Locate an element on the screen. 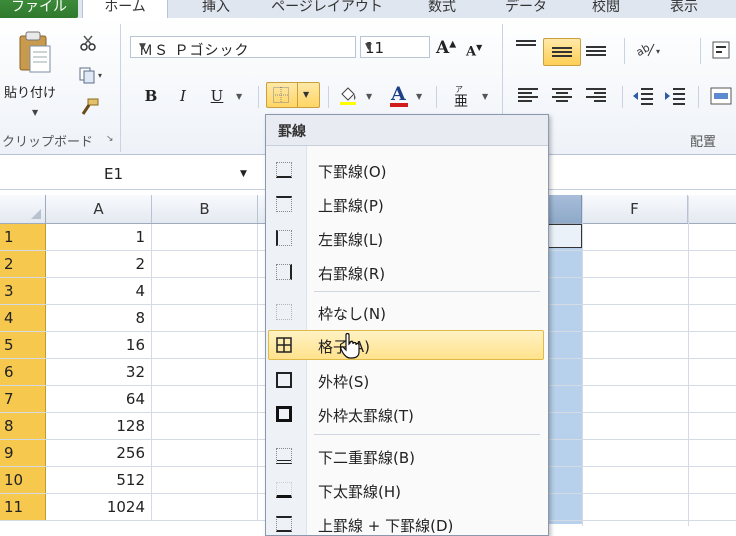 Image resolution: width=736 pixels, height=536 pixels. row-header: 8 is located at coordinates (23, 426).